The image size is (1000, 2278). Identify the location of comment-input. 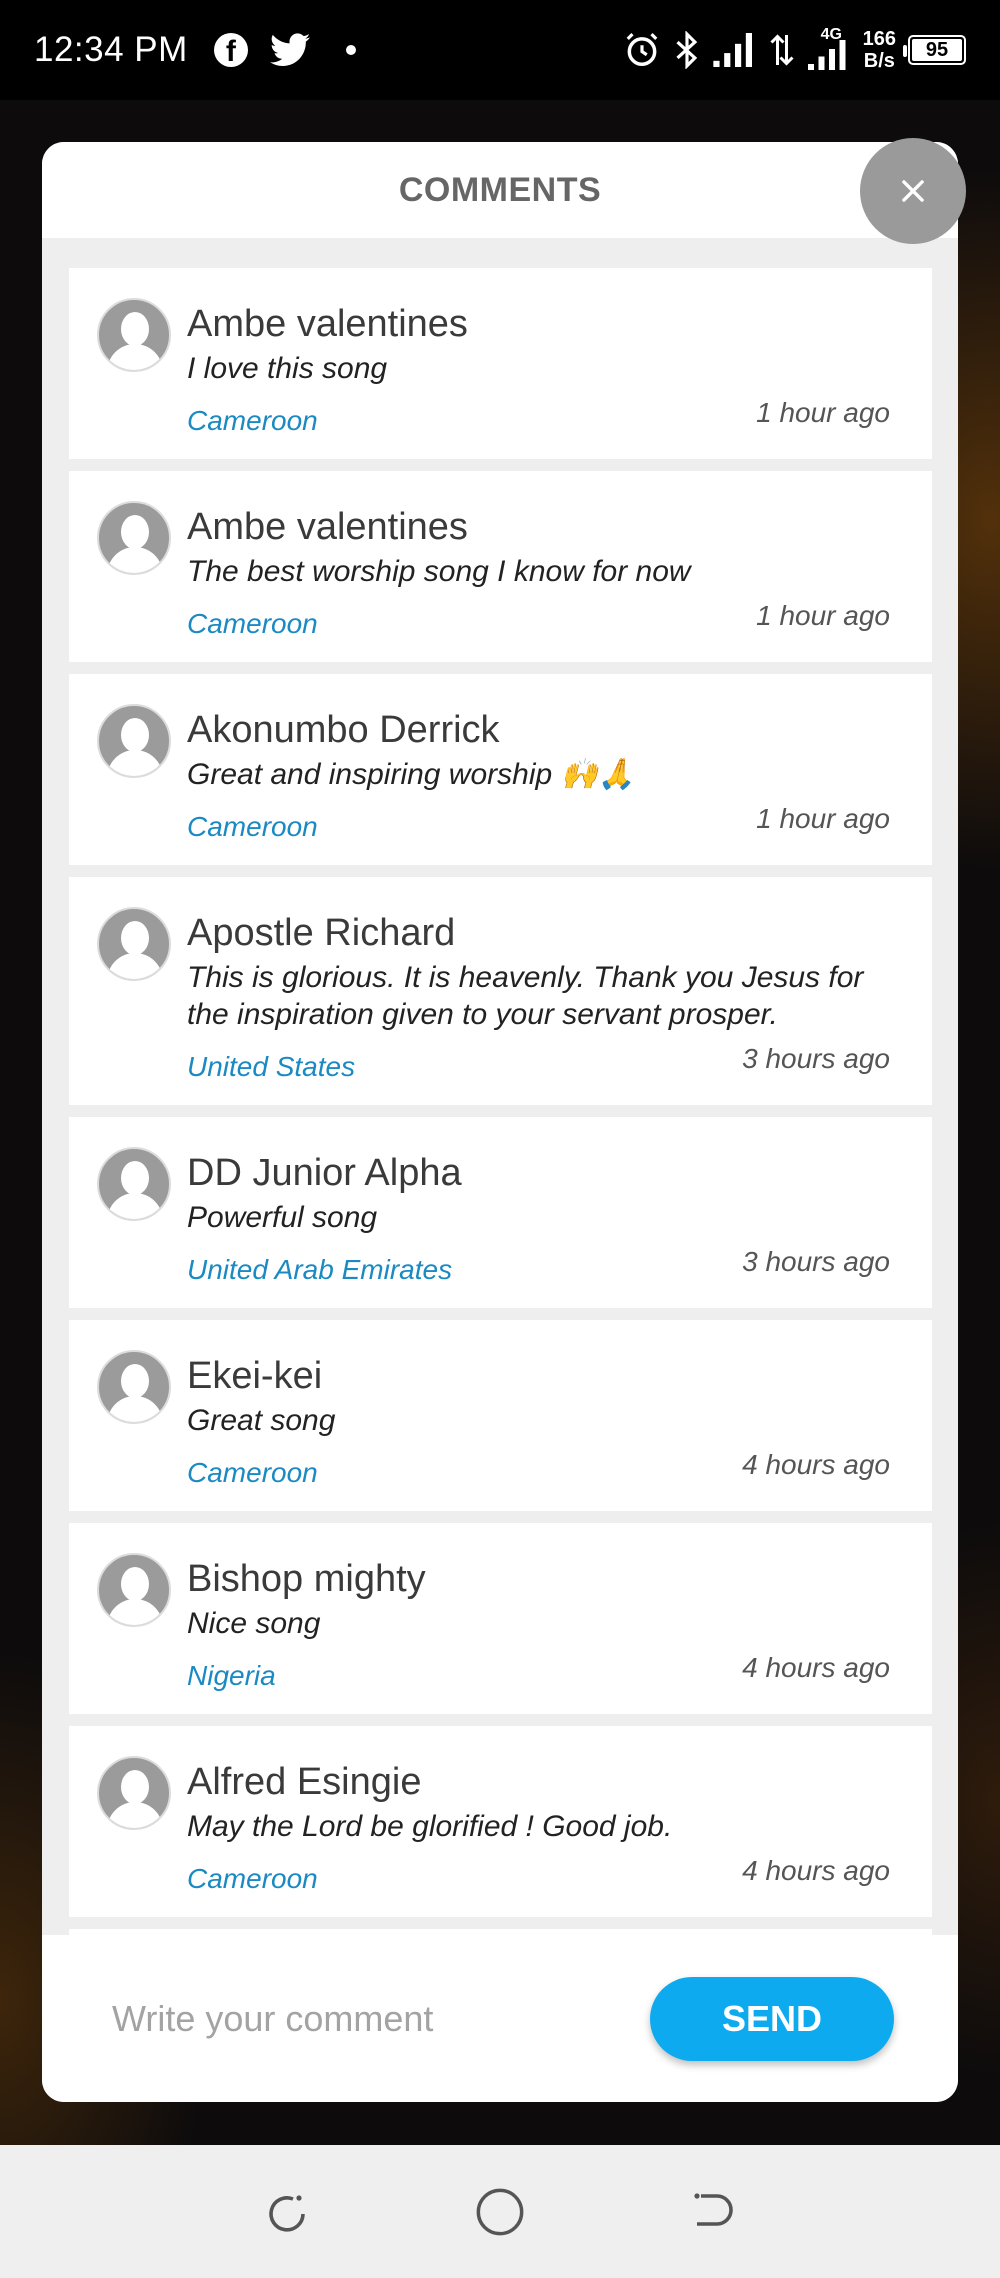
(381, 2018).